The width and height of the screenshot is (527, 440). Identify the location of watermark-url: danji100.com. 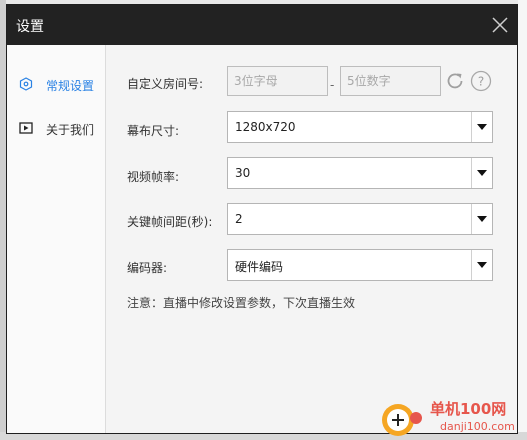
(477, 426).